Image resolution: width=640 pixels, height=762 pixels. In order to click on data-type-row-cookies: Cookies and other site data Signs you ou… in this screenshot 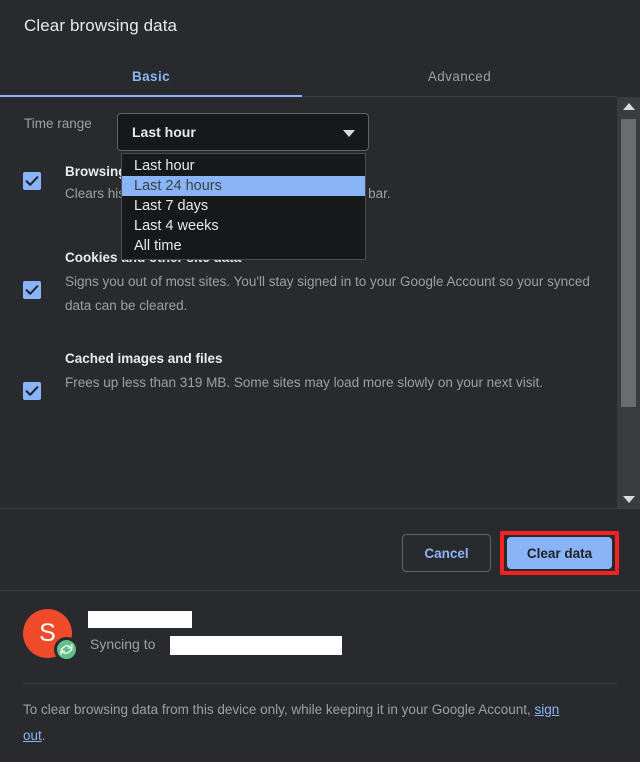, I will do `click(308, 292)`.